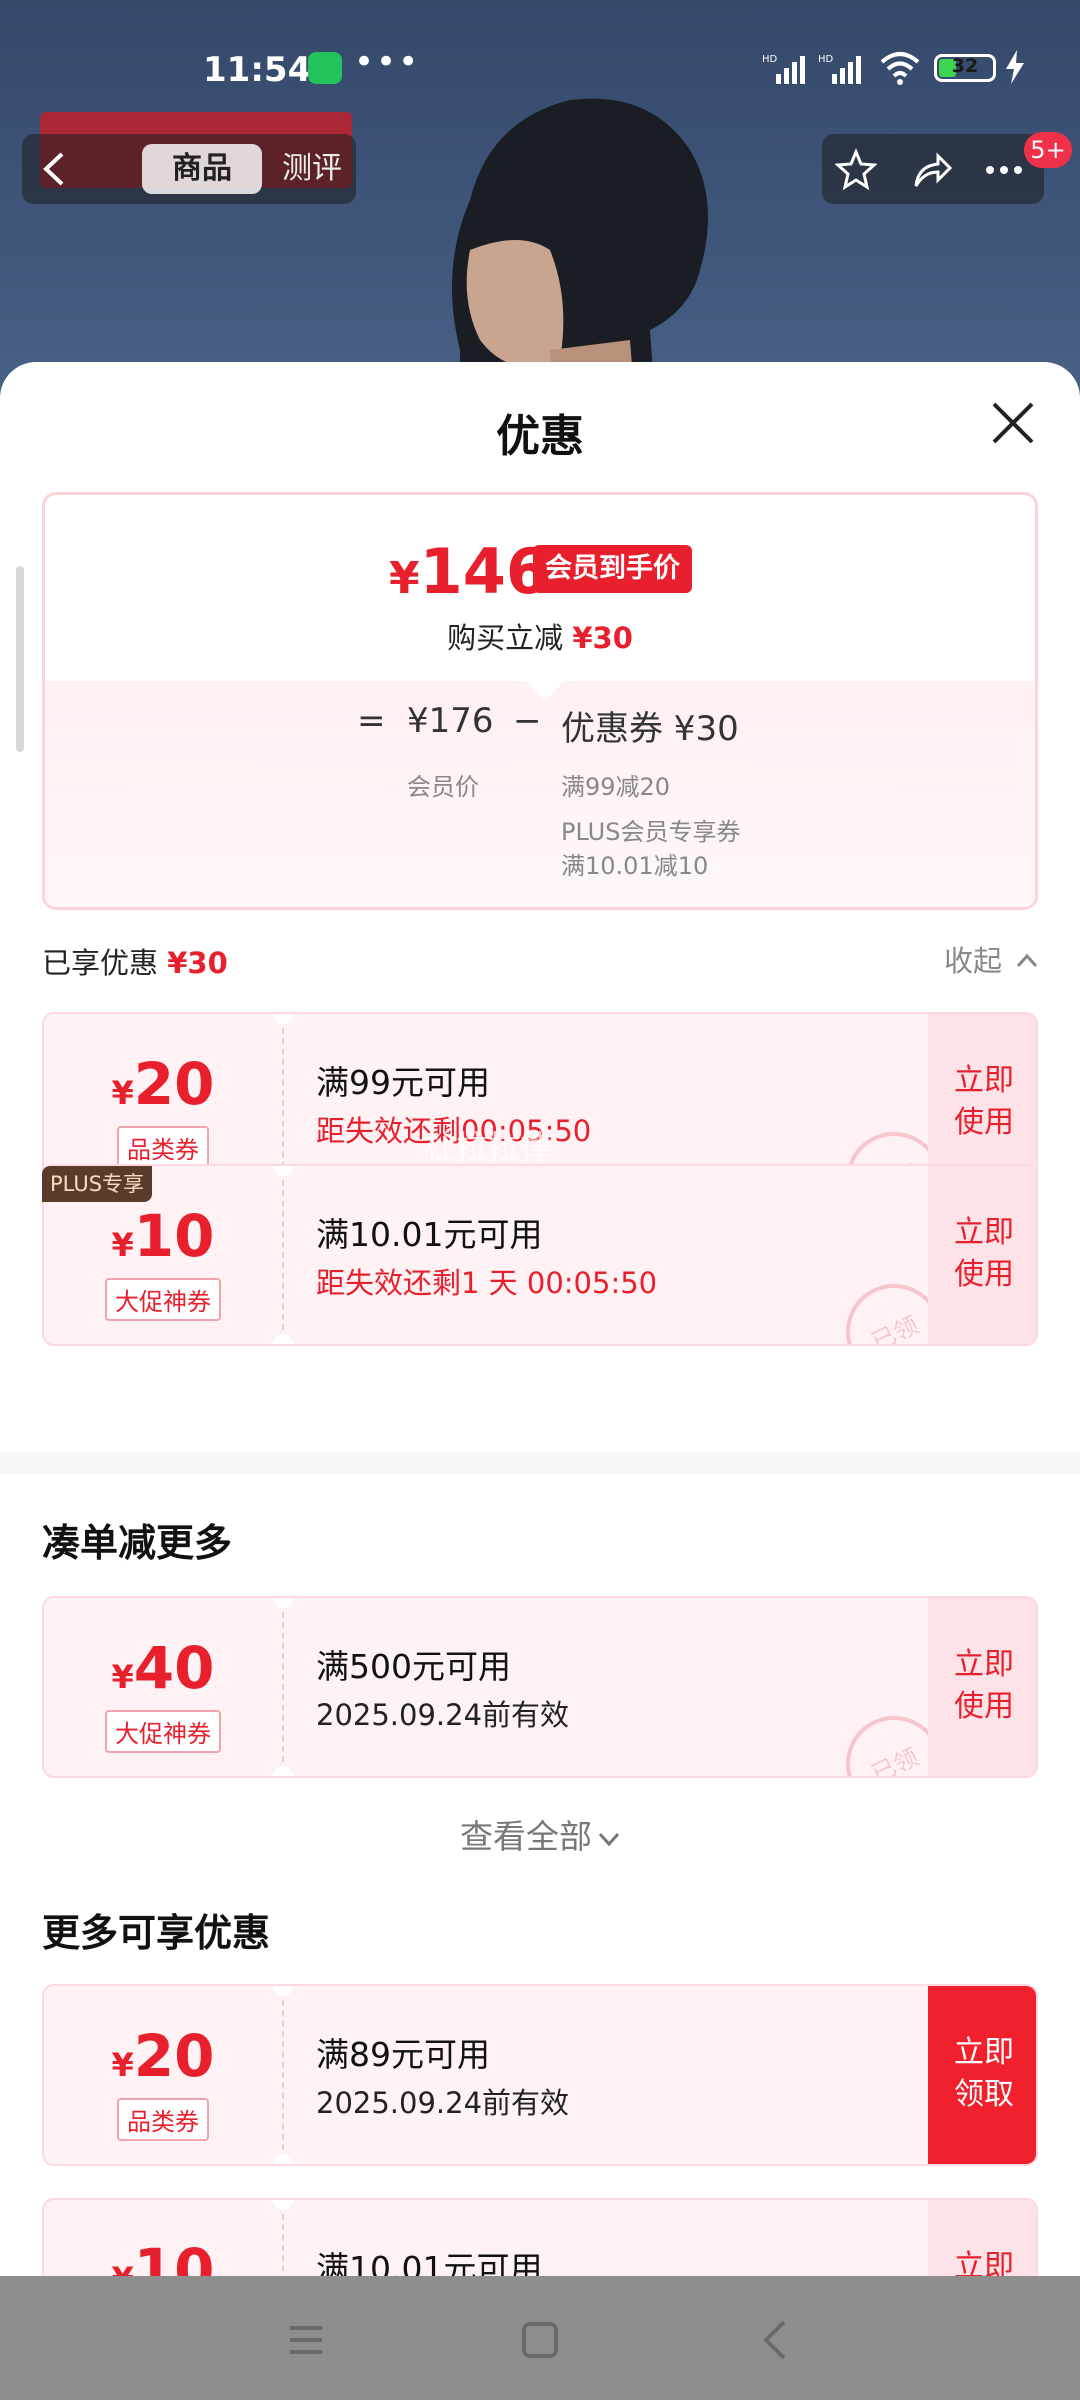 Image resolution: width=1080 pixels, height=2400 pixels. Describe the element at coordinates (540, 1687) in the screenshot. I see `coupon-card: ¥40 大促神券 满500元可用 2025.09.24前有效 已领 立即 使用` at that location.